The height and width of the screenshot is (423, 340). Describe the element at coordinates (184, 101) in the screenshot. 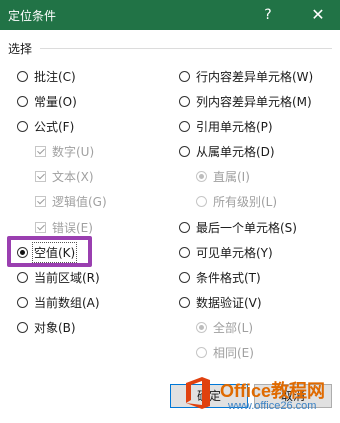

I see `radio-column-differences` at that location.